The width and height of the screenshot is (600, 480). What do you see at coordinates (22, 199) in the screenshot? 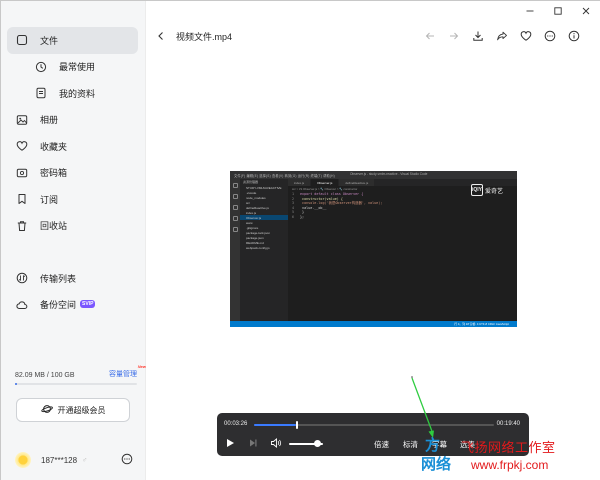
I see `bookmark-icon` at bounding box center [22, 199].